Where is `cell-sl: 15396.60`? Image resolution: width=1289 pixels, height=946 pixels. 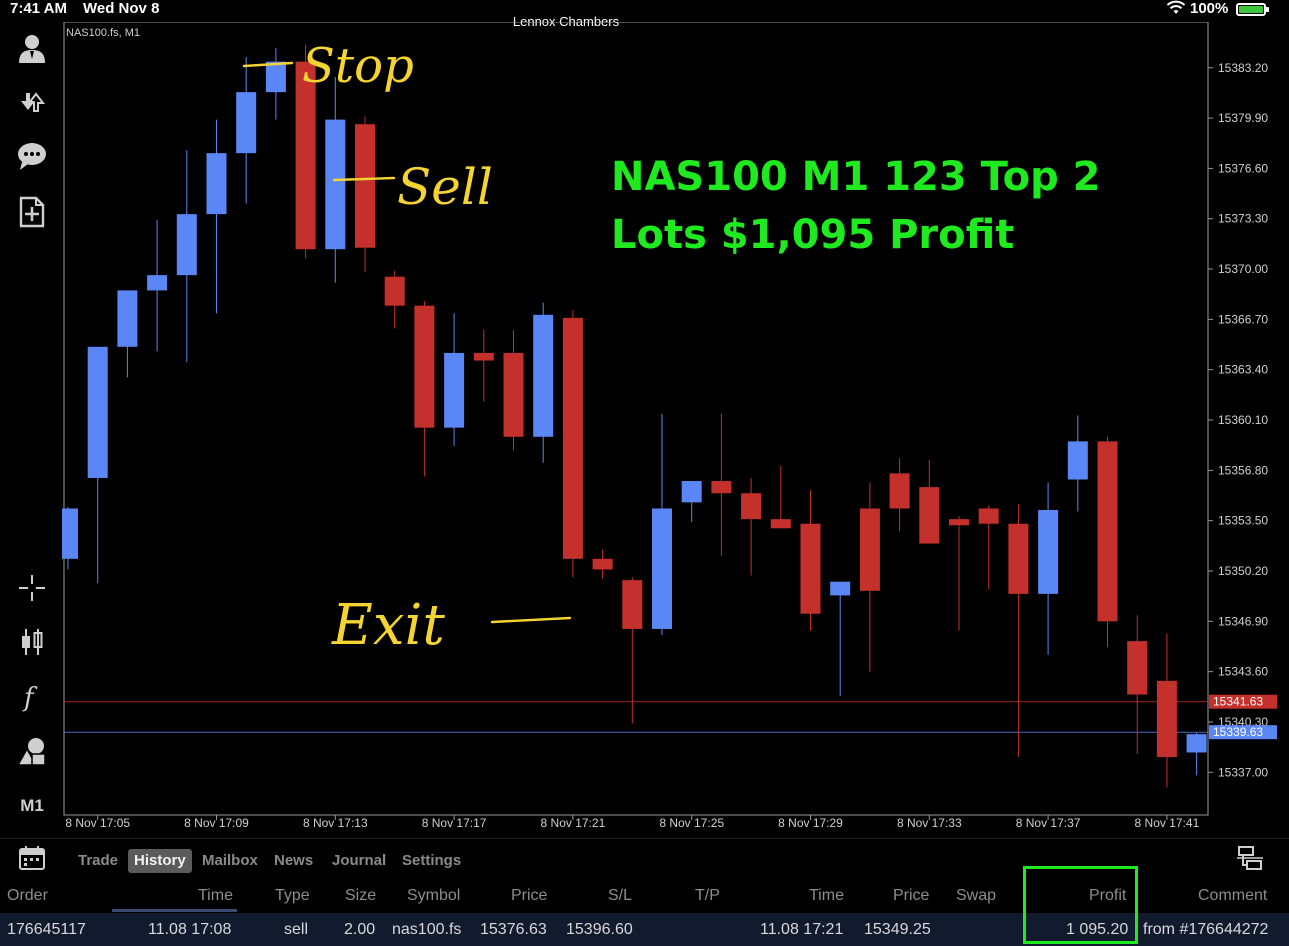 cell-sl: 15396.60 is located at coordinates (599, 929).